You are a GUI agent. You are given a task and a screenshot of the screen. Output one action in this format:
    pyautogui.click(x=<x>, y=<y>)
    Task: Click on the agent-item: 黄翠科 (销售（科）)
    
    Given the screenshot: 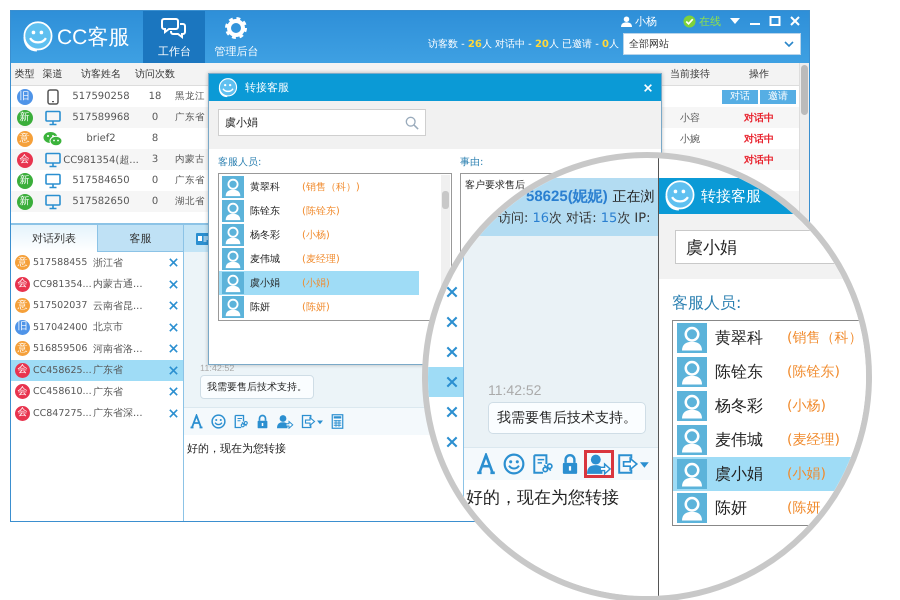 What is the action you would take?
    pyautogui.click(x=319, y=187)
    